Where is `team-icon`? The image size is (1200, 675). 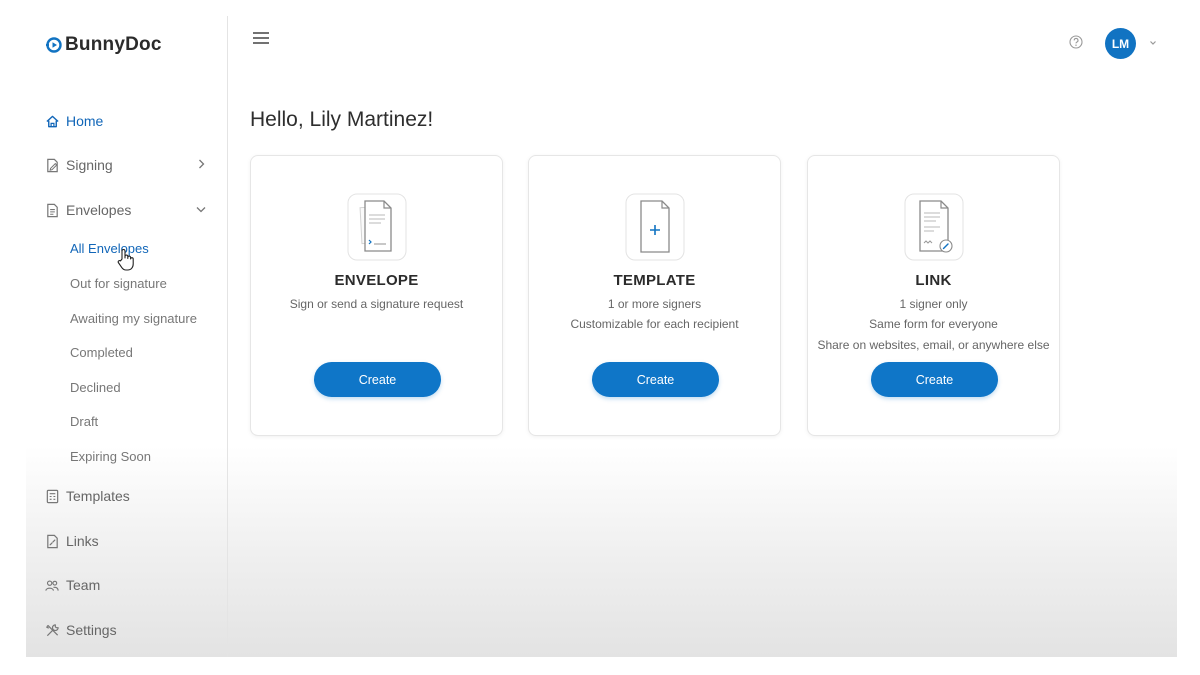 team-icon is located at coordinates (52, 585).